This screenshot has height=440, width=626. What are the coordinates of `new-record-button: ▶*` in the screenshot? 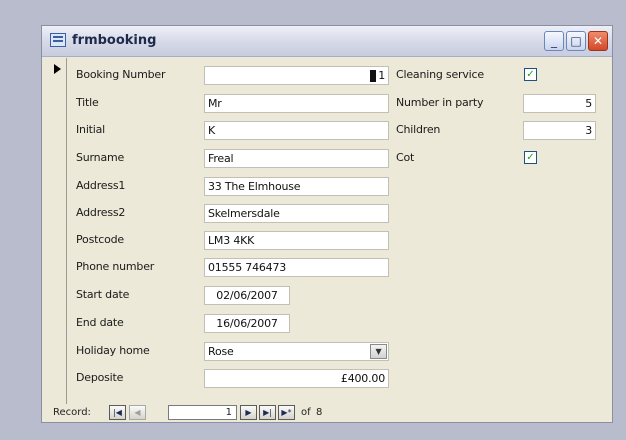 It's located at (286, 412).